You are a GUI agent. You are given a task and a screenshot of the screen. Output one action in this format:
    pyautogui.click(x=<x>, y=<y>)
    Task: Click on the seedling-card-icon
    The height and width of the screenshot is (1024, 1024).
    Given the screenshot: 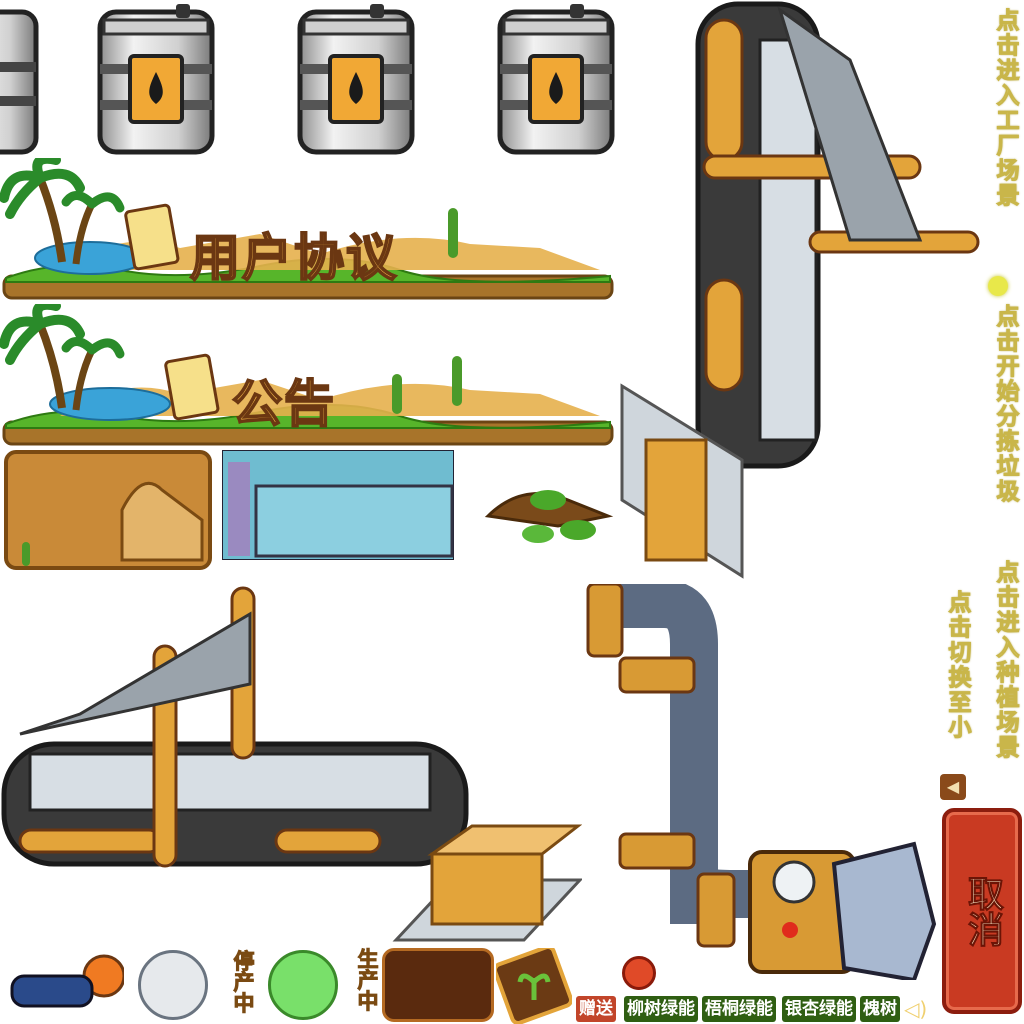 What is the action you would take?
    pyautogui.click(x=534, y=986)
    